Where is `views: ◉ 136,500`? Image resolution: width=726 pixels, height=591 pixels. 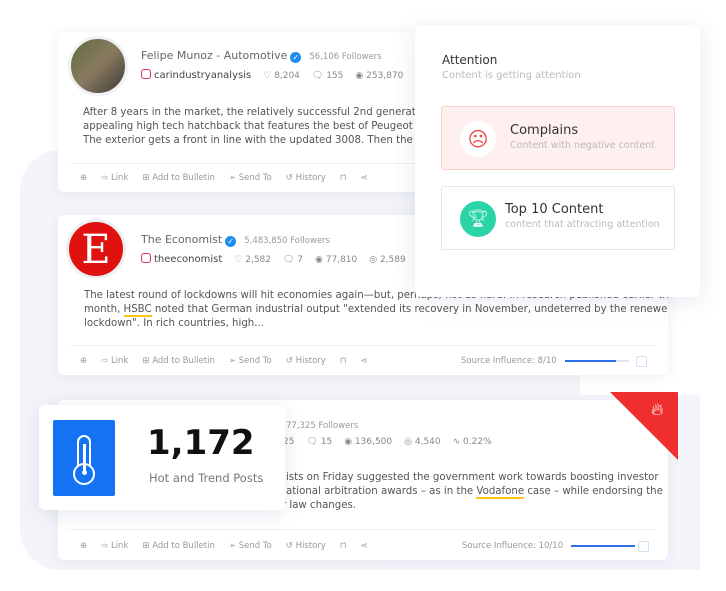 views: ◉ 136,500 is located at coordinates (368, 442).